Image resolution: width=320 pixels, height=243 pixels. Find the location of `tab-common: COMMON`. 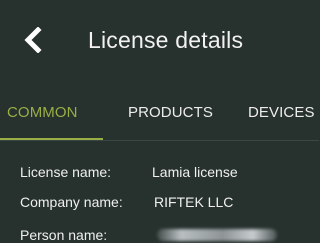

tab-common: COMMON is located at coordinates (42, 112).